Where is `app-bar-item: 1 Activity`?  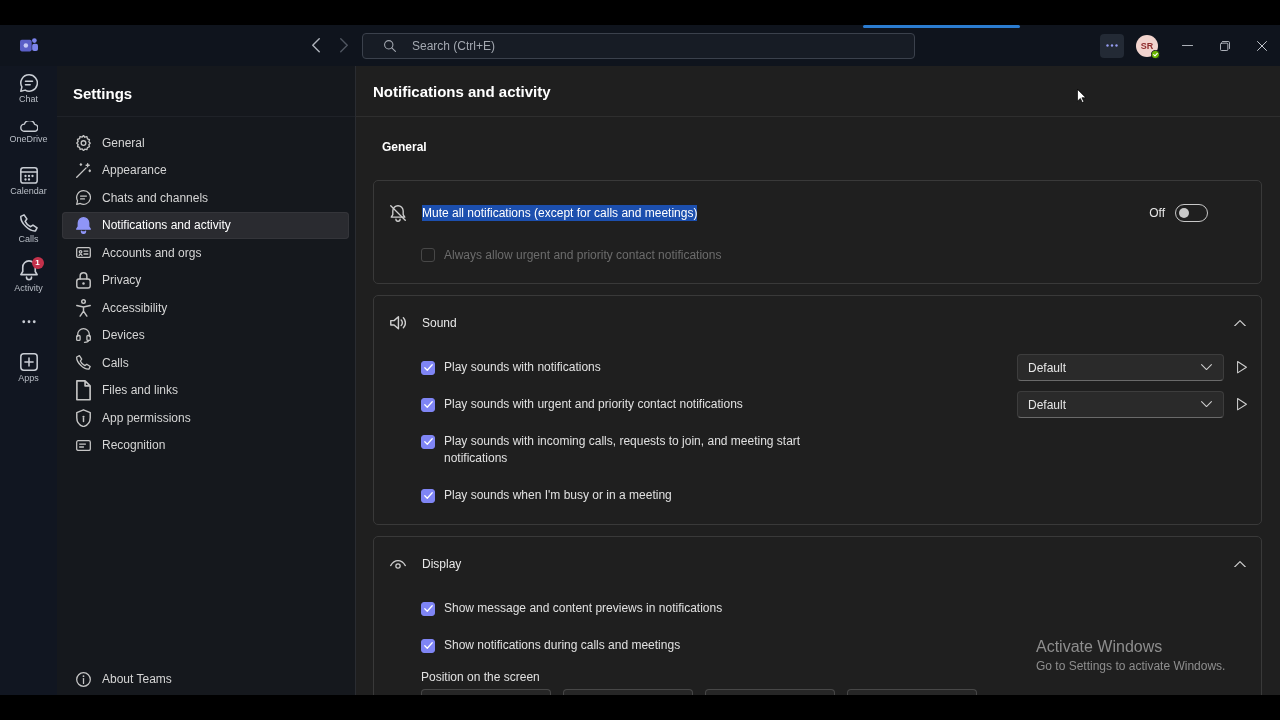
app-bar-item: 1 Activity is located at coordinates (28, 275).